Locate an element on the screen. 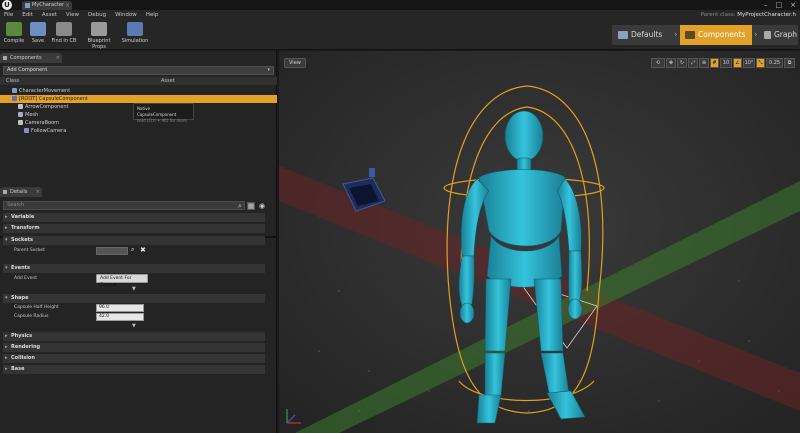 The width and height of the screenshot is (800, 433). details-tab-label: Details is located at coordinates (19, 192).